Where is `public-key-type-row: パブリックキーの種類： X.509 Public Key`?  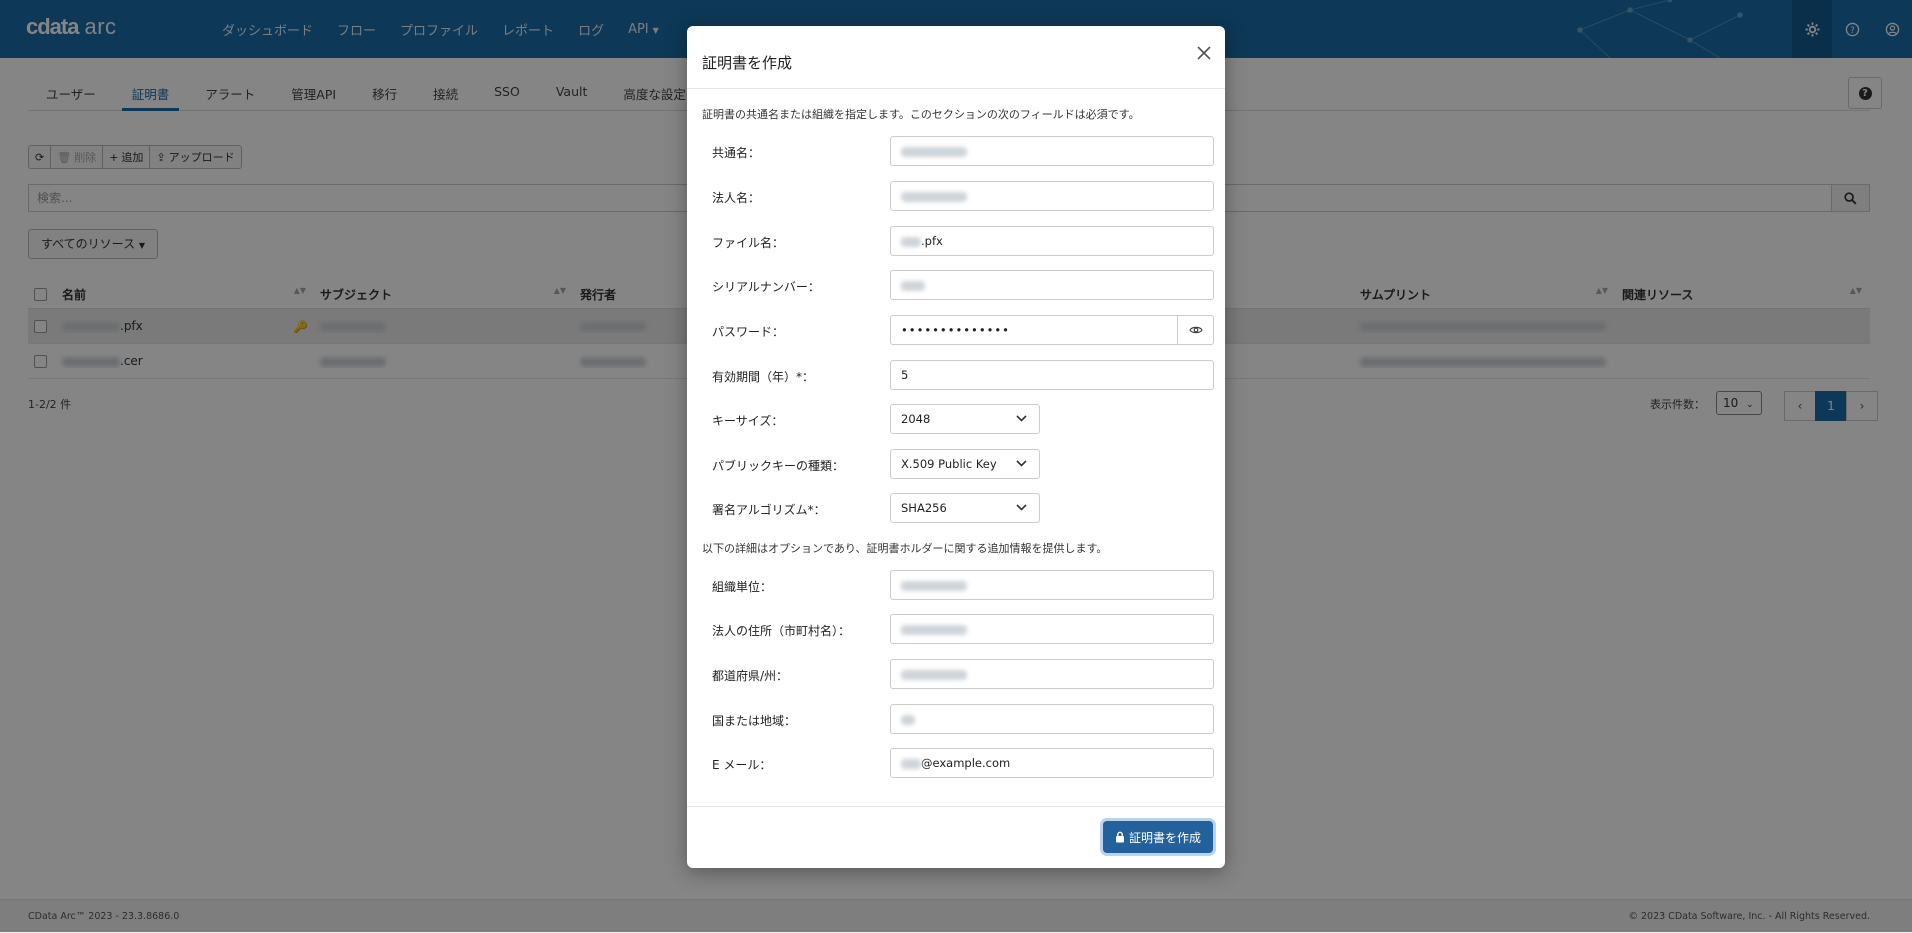 public-key-type-row: パブリックキーの種類： X.509 Public Key is located at coordinates (956, 464).